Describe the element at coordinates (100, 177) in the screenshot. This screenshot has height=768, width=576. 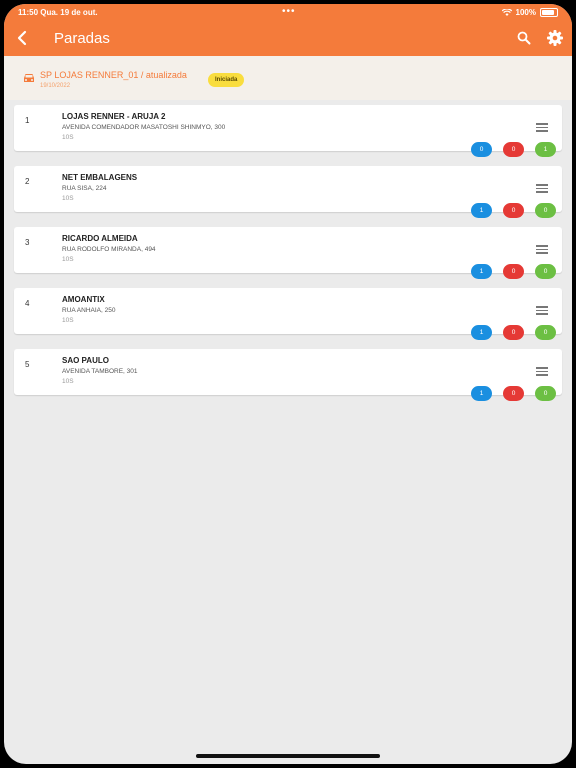
I see `stop-name: NET EMBALAGENS` at that location.